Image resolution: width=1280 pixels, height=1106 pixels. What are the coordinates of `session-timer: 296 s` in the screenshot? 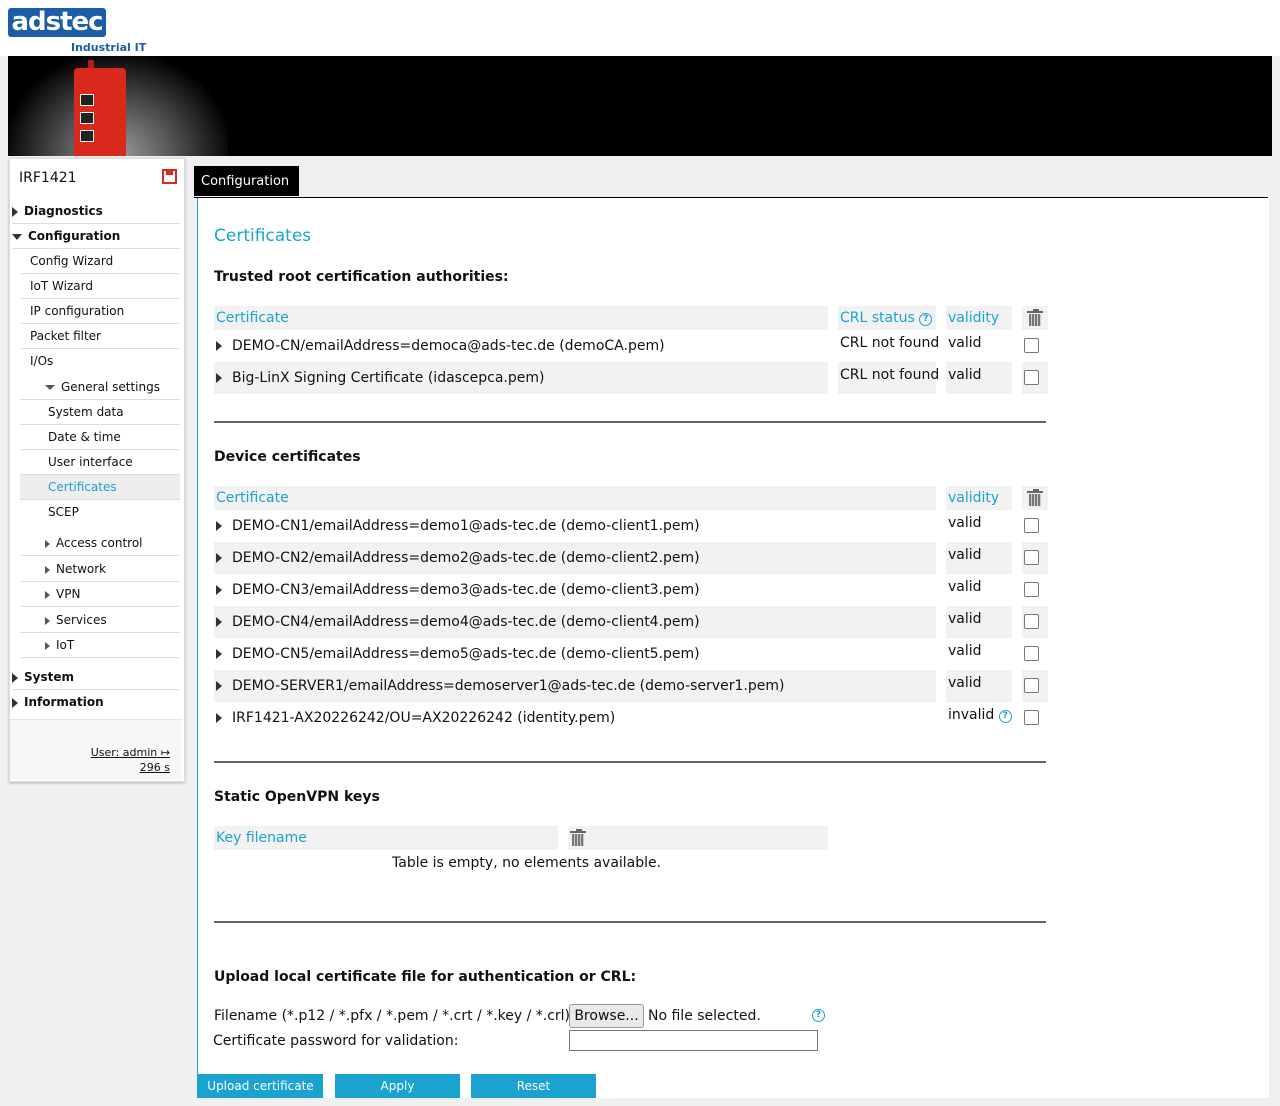 It's located at (155, 767).